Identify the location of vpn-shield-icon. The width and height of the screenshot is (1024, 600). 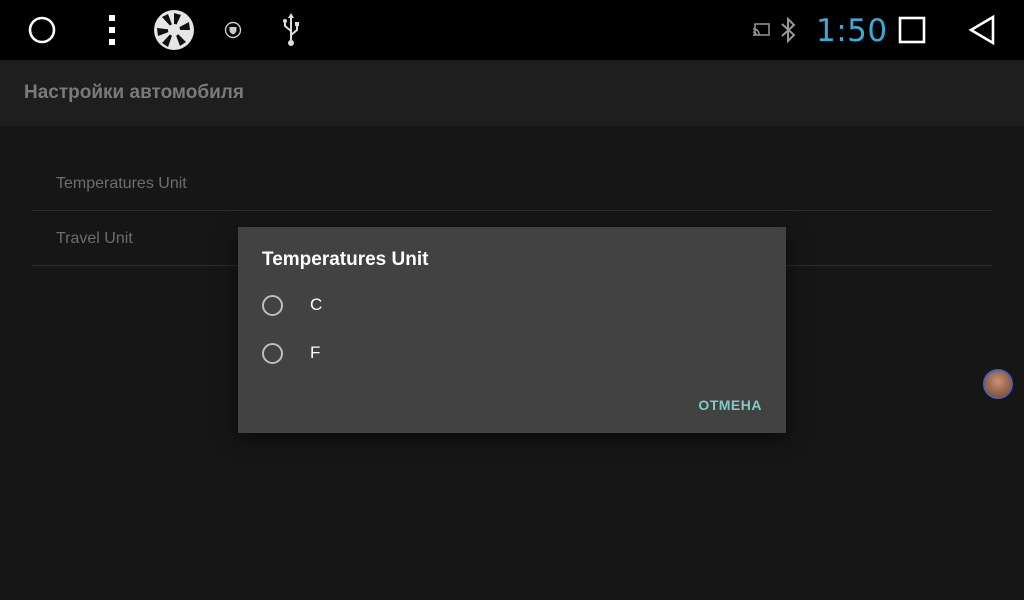
(233, 30).